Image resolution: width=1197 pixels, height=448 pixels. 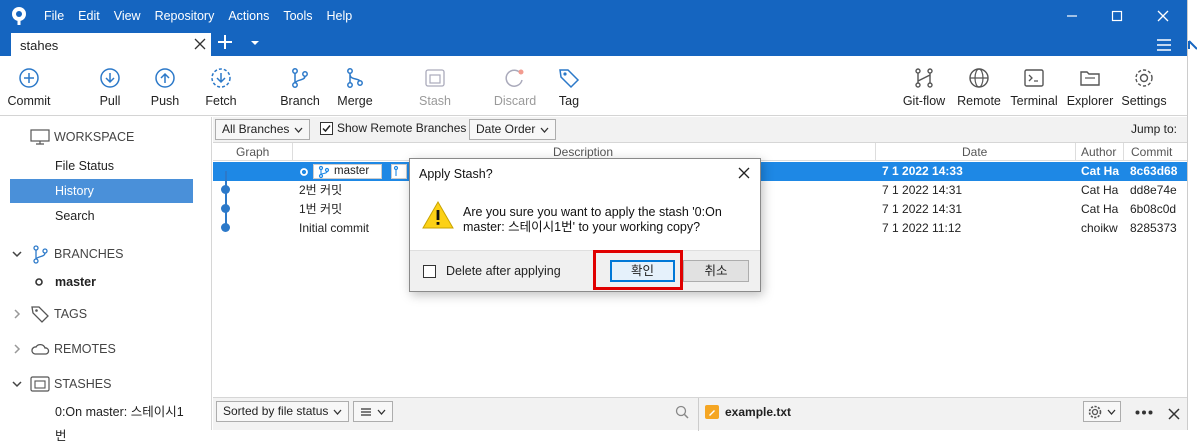 I want to click on gear-icon, so click(x=1144, y=78).